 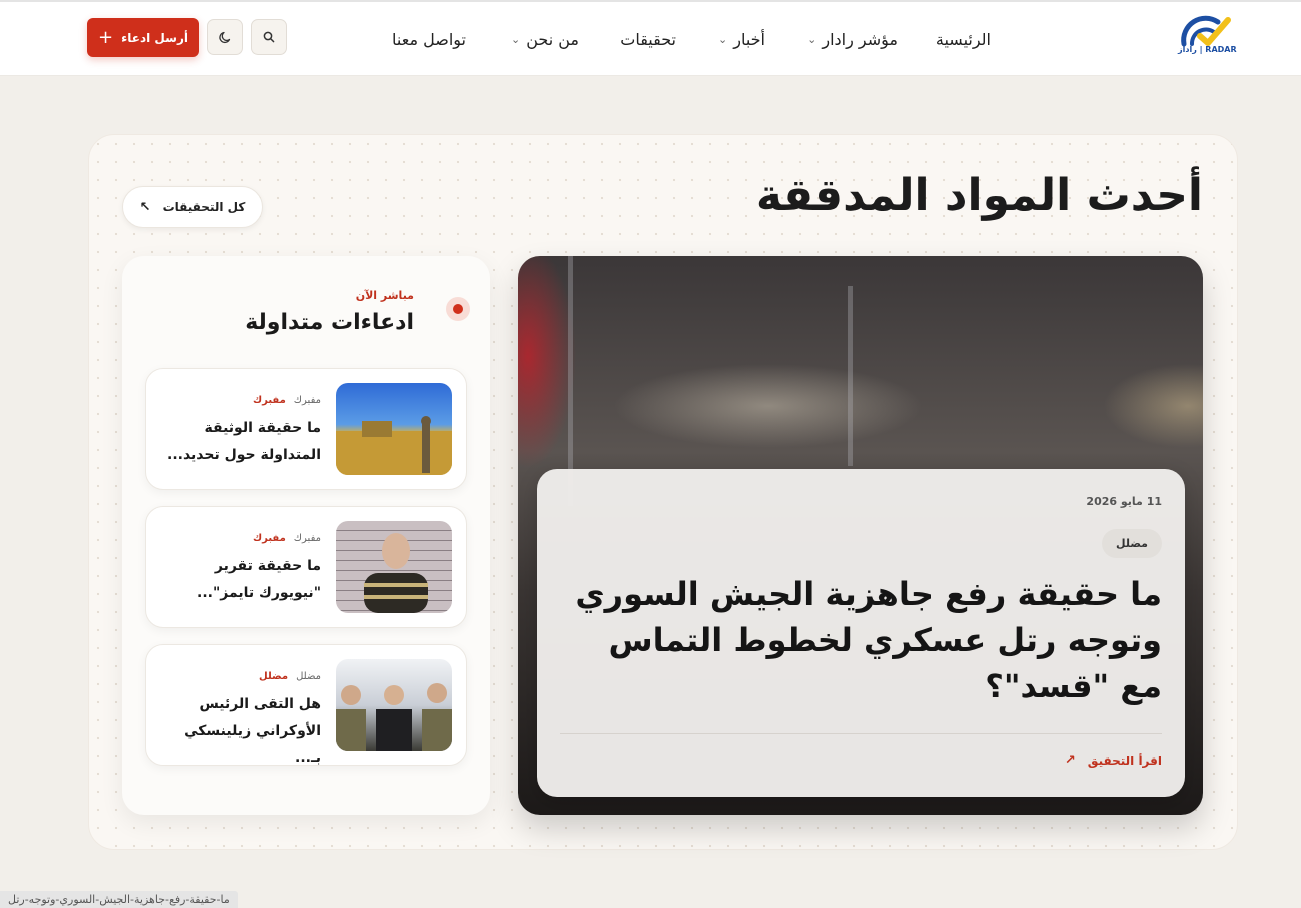 I want to click on nav-item-radar-index: مؤشر رادار ⌄, so click(x=852, y=39).